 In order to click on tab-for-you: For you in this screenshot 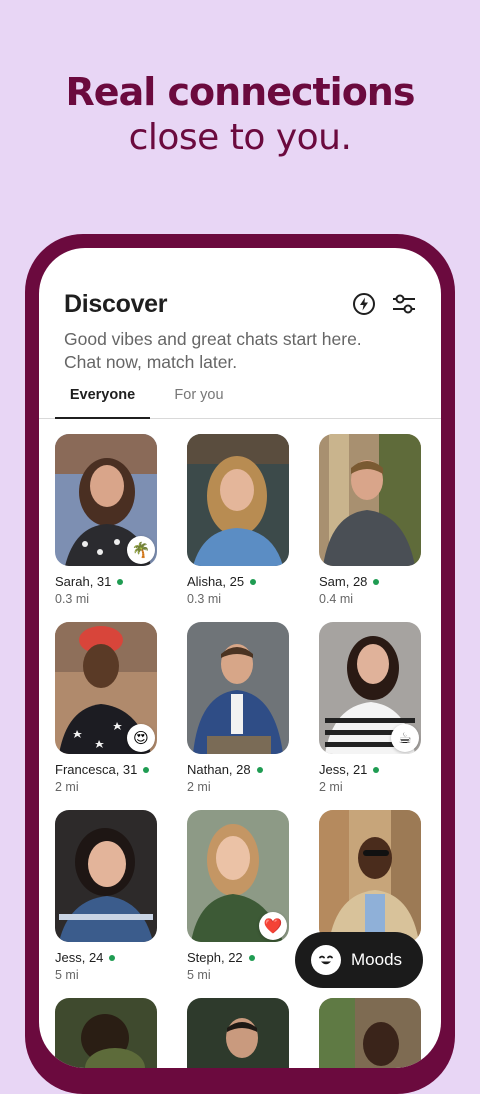, I will do `click(199, 395)`.